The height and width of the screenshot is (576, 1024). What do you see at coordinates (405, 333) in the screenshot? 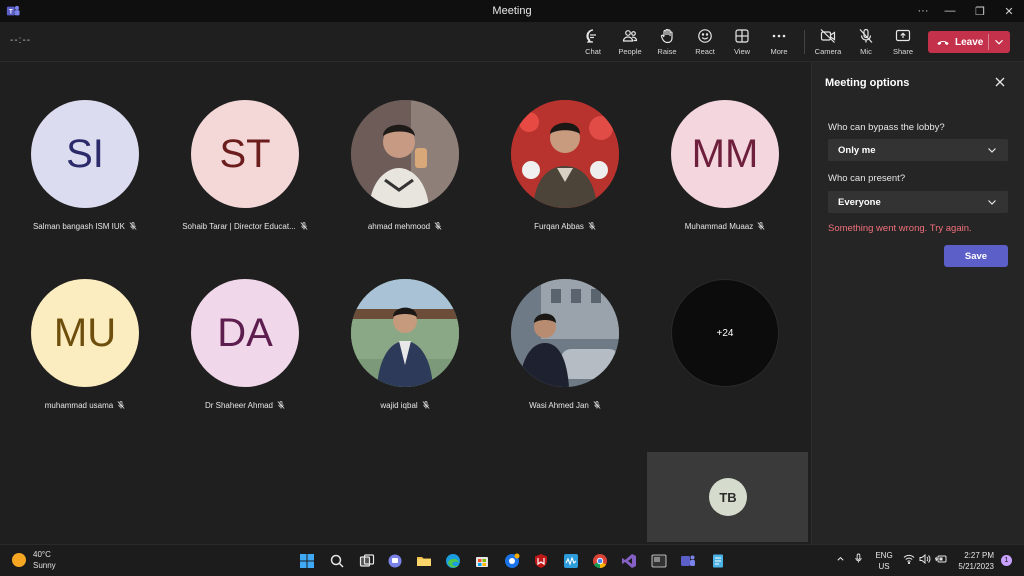
I see `person-photo-icon` at bounding box center [405, 333].